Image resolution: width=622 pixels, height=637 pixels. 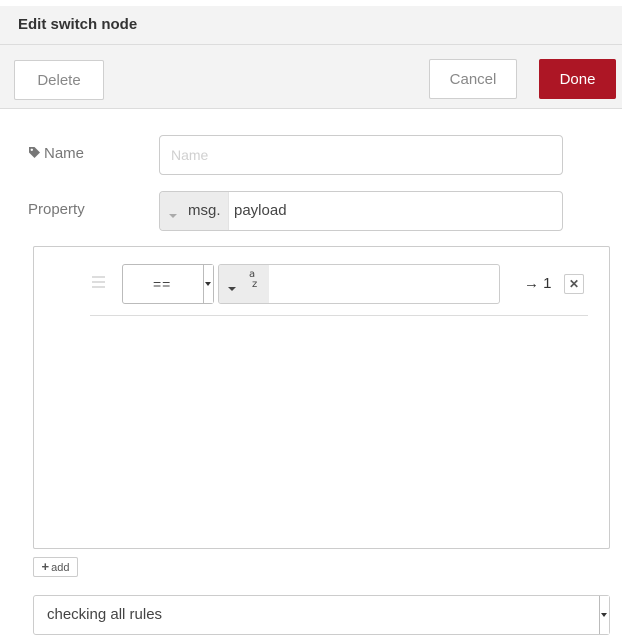 What do you see at coordinates (260, 211) in the screenshot?
I see `property-value: payload` at bounding box center [260, 211].